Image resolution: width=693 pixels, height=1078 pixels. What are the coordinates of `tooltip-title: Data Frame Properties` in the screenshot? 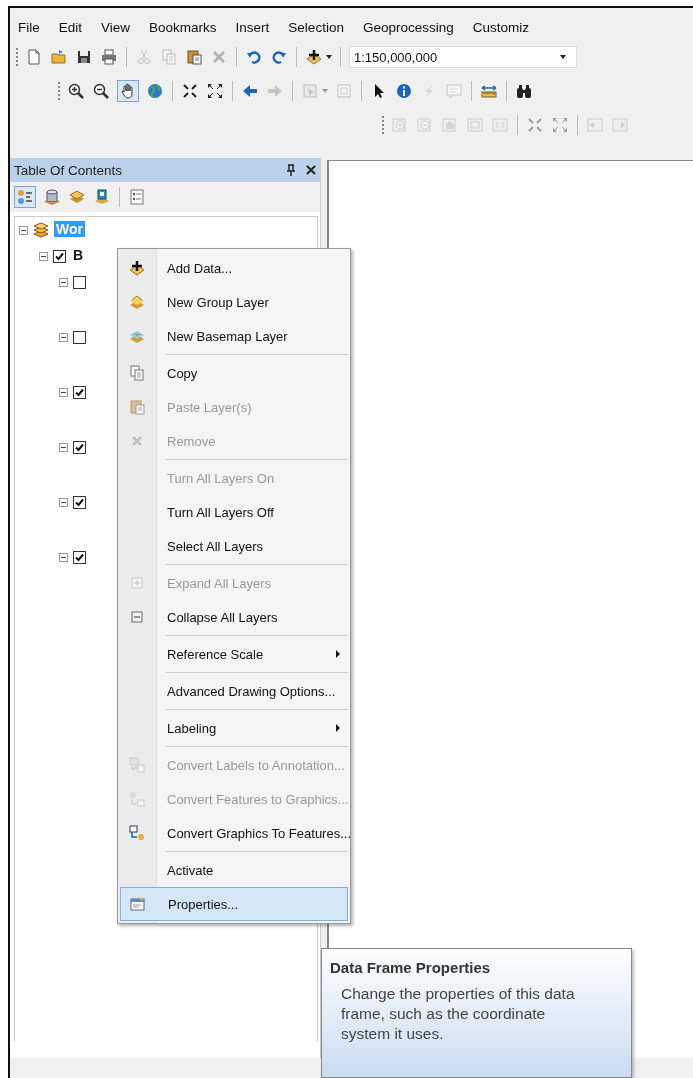 It's located at (411, 967).